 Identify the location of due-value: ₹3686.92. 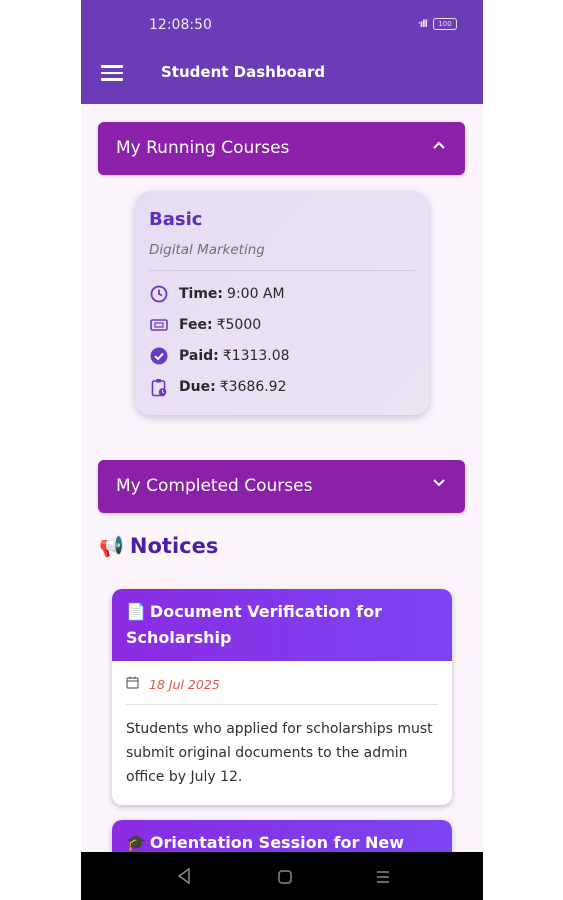
(253, 387).